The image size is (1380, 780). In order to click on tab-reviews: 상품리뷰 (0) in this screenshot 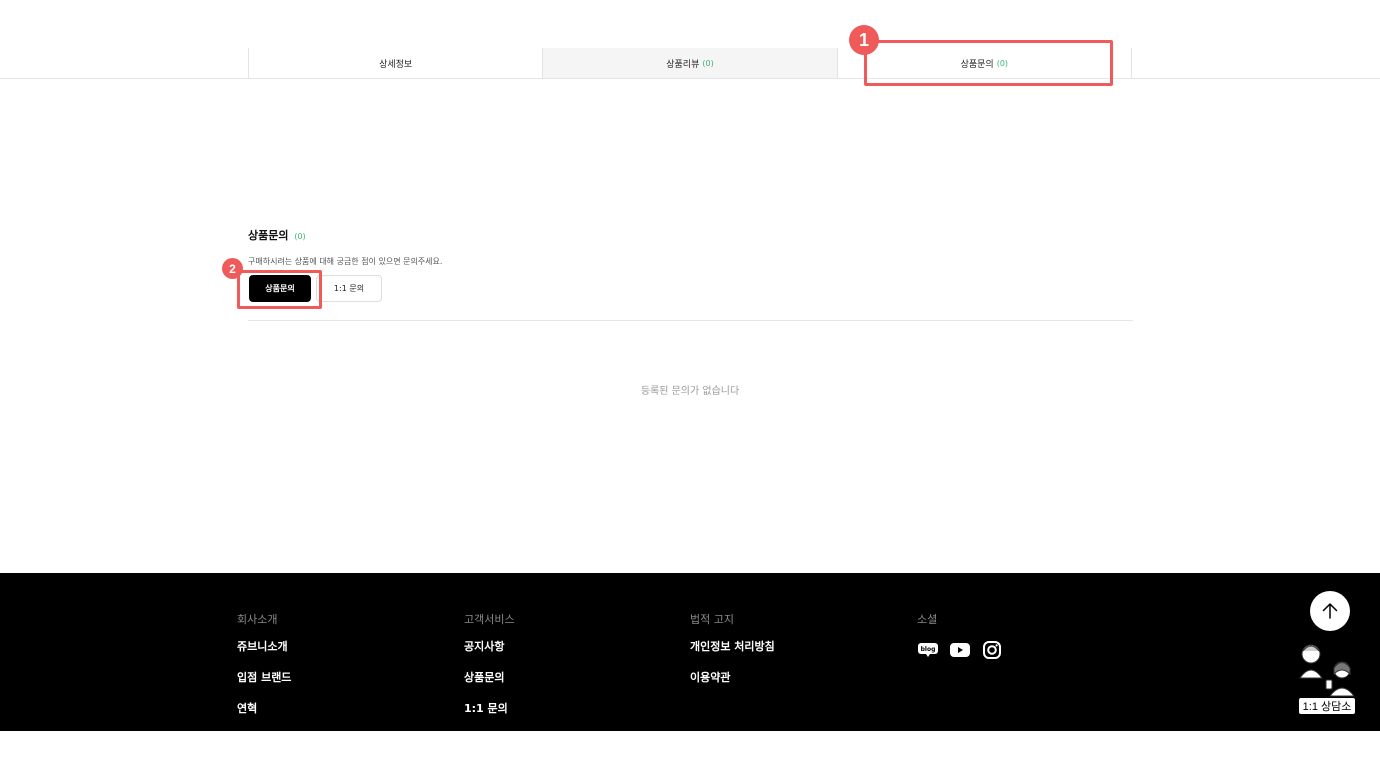, I will do `click(690, 63)`.